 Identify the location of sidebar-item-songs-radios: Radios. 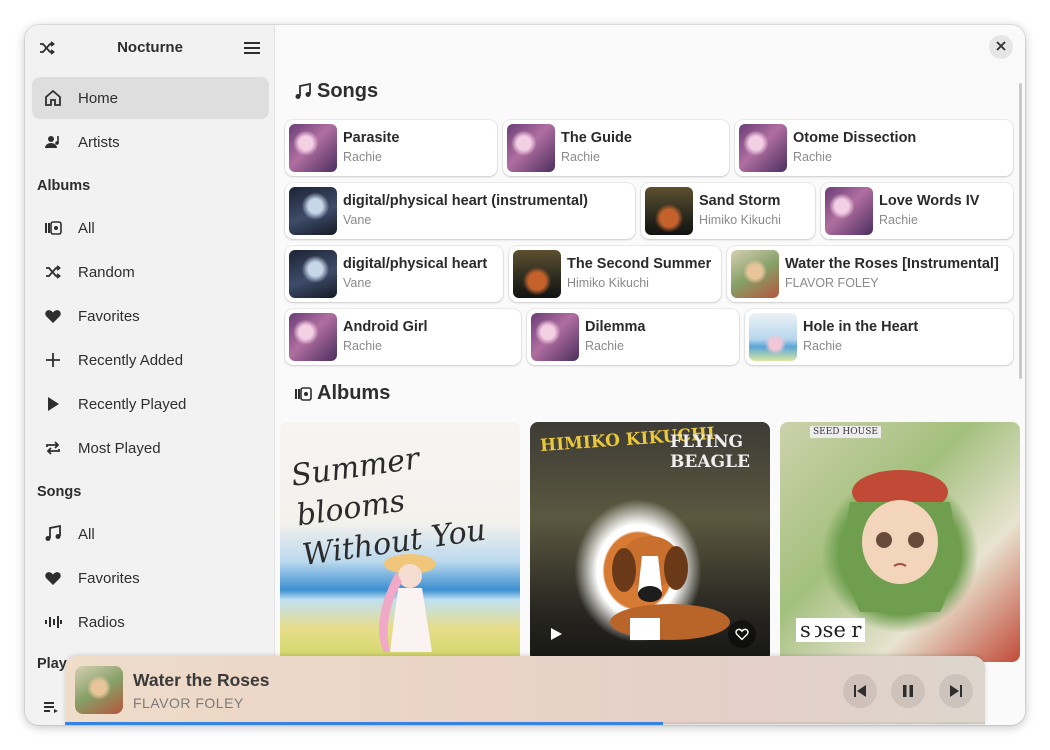
(150, 622).